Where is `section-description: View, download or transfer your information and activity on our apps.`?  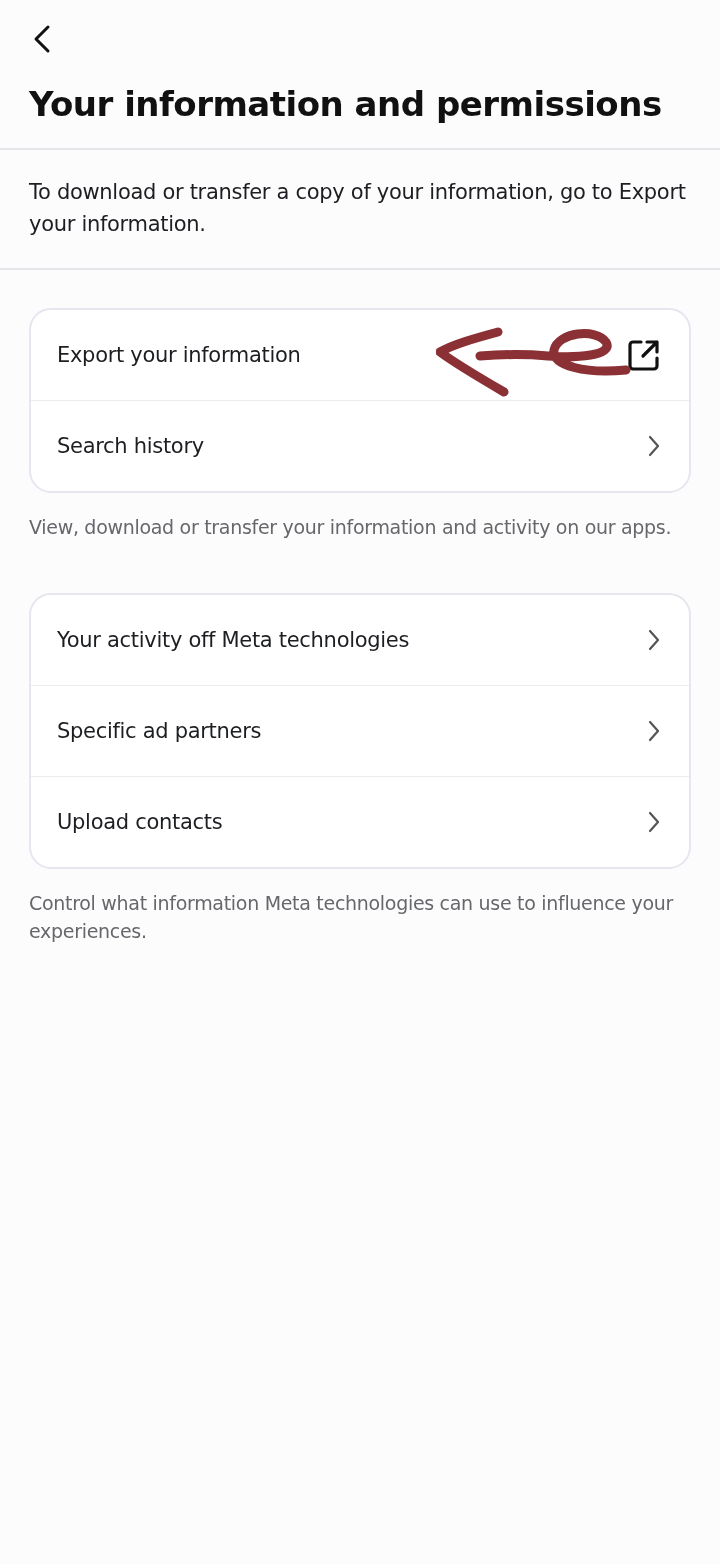 section-description: View, download or transfer your information and activity on our apps. is located at coordinates (351, 527).